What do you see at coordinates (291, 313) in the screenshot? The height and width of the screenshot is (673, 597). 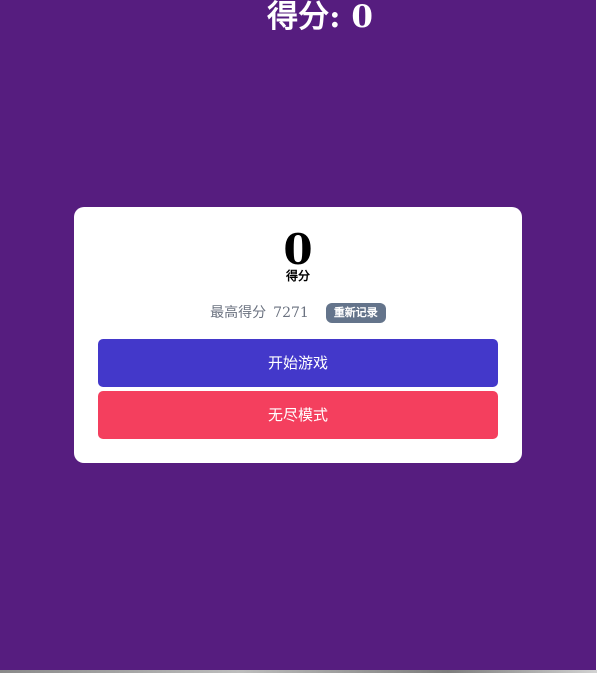 I see `best-score-value: 7271` at bounding box center [291, 313].